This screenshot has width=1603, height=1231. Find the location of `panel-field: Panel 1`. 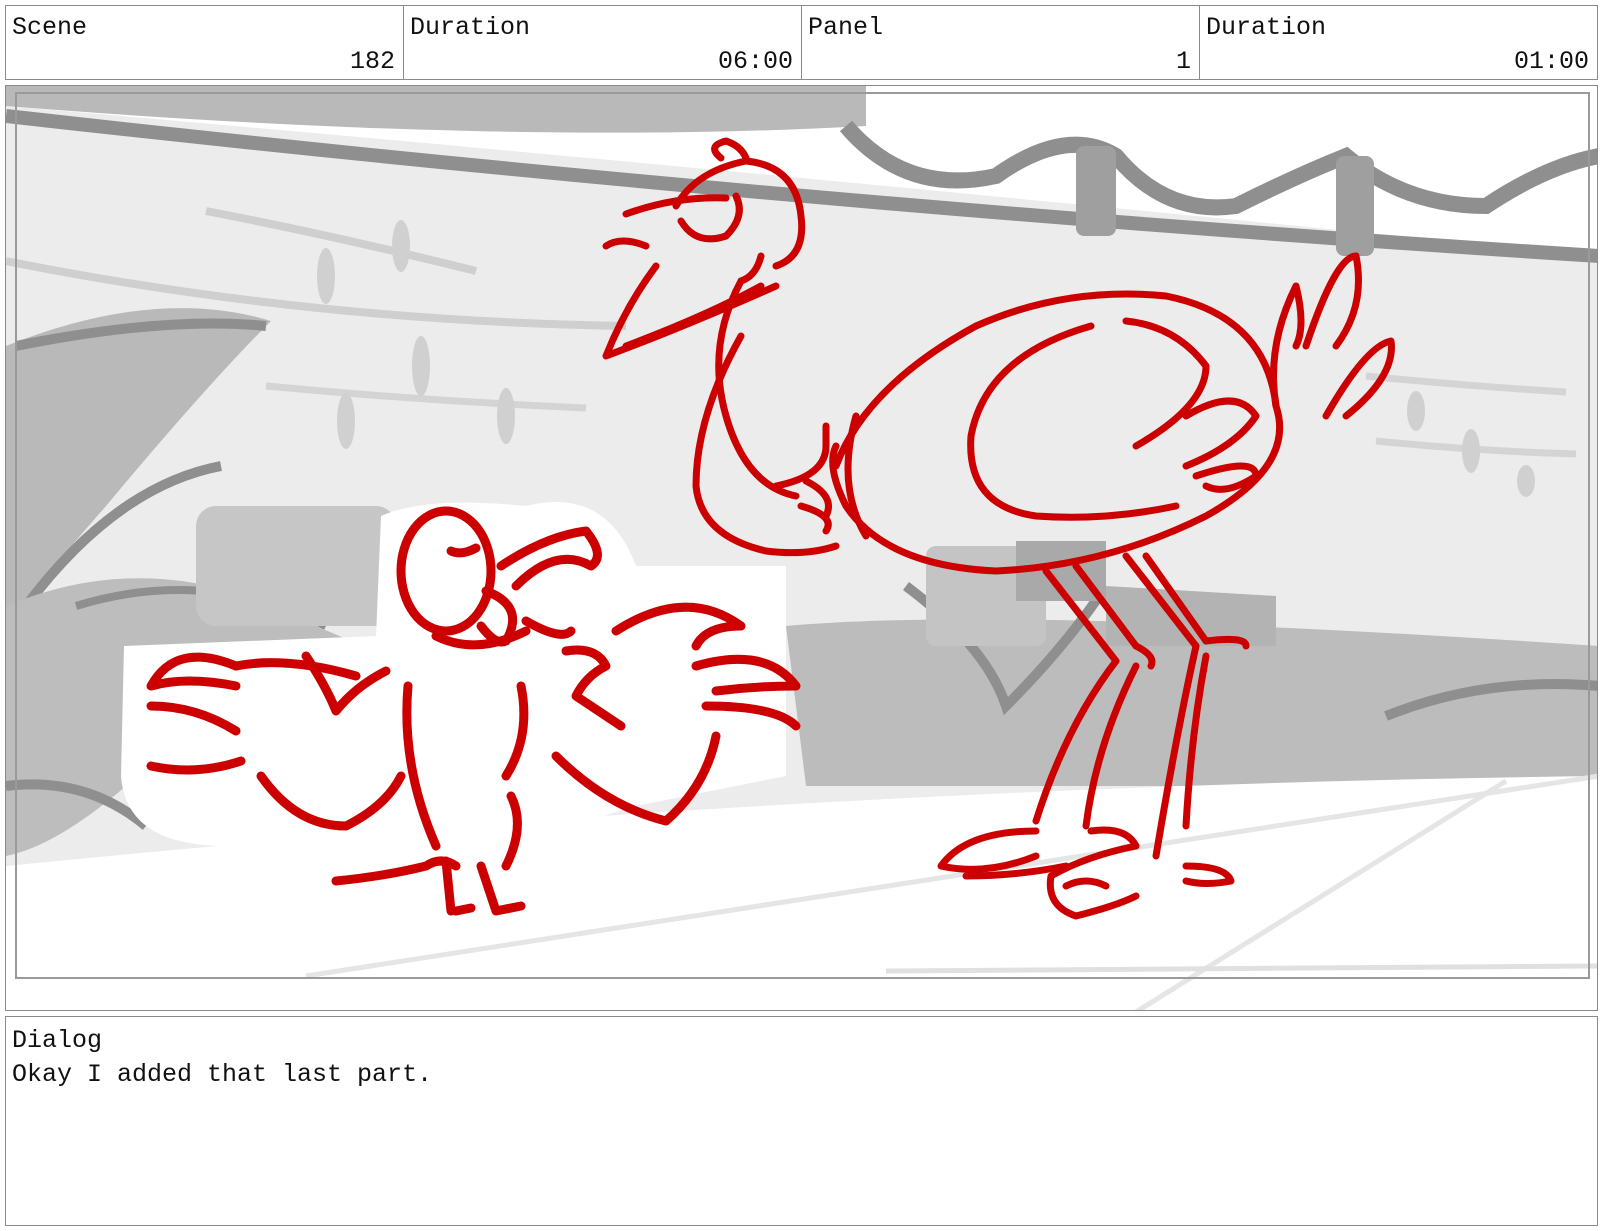

panel-field: Panel 1 is located at coordinates (1001, 42).